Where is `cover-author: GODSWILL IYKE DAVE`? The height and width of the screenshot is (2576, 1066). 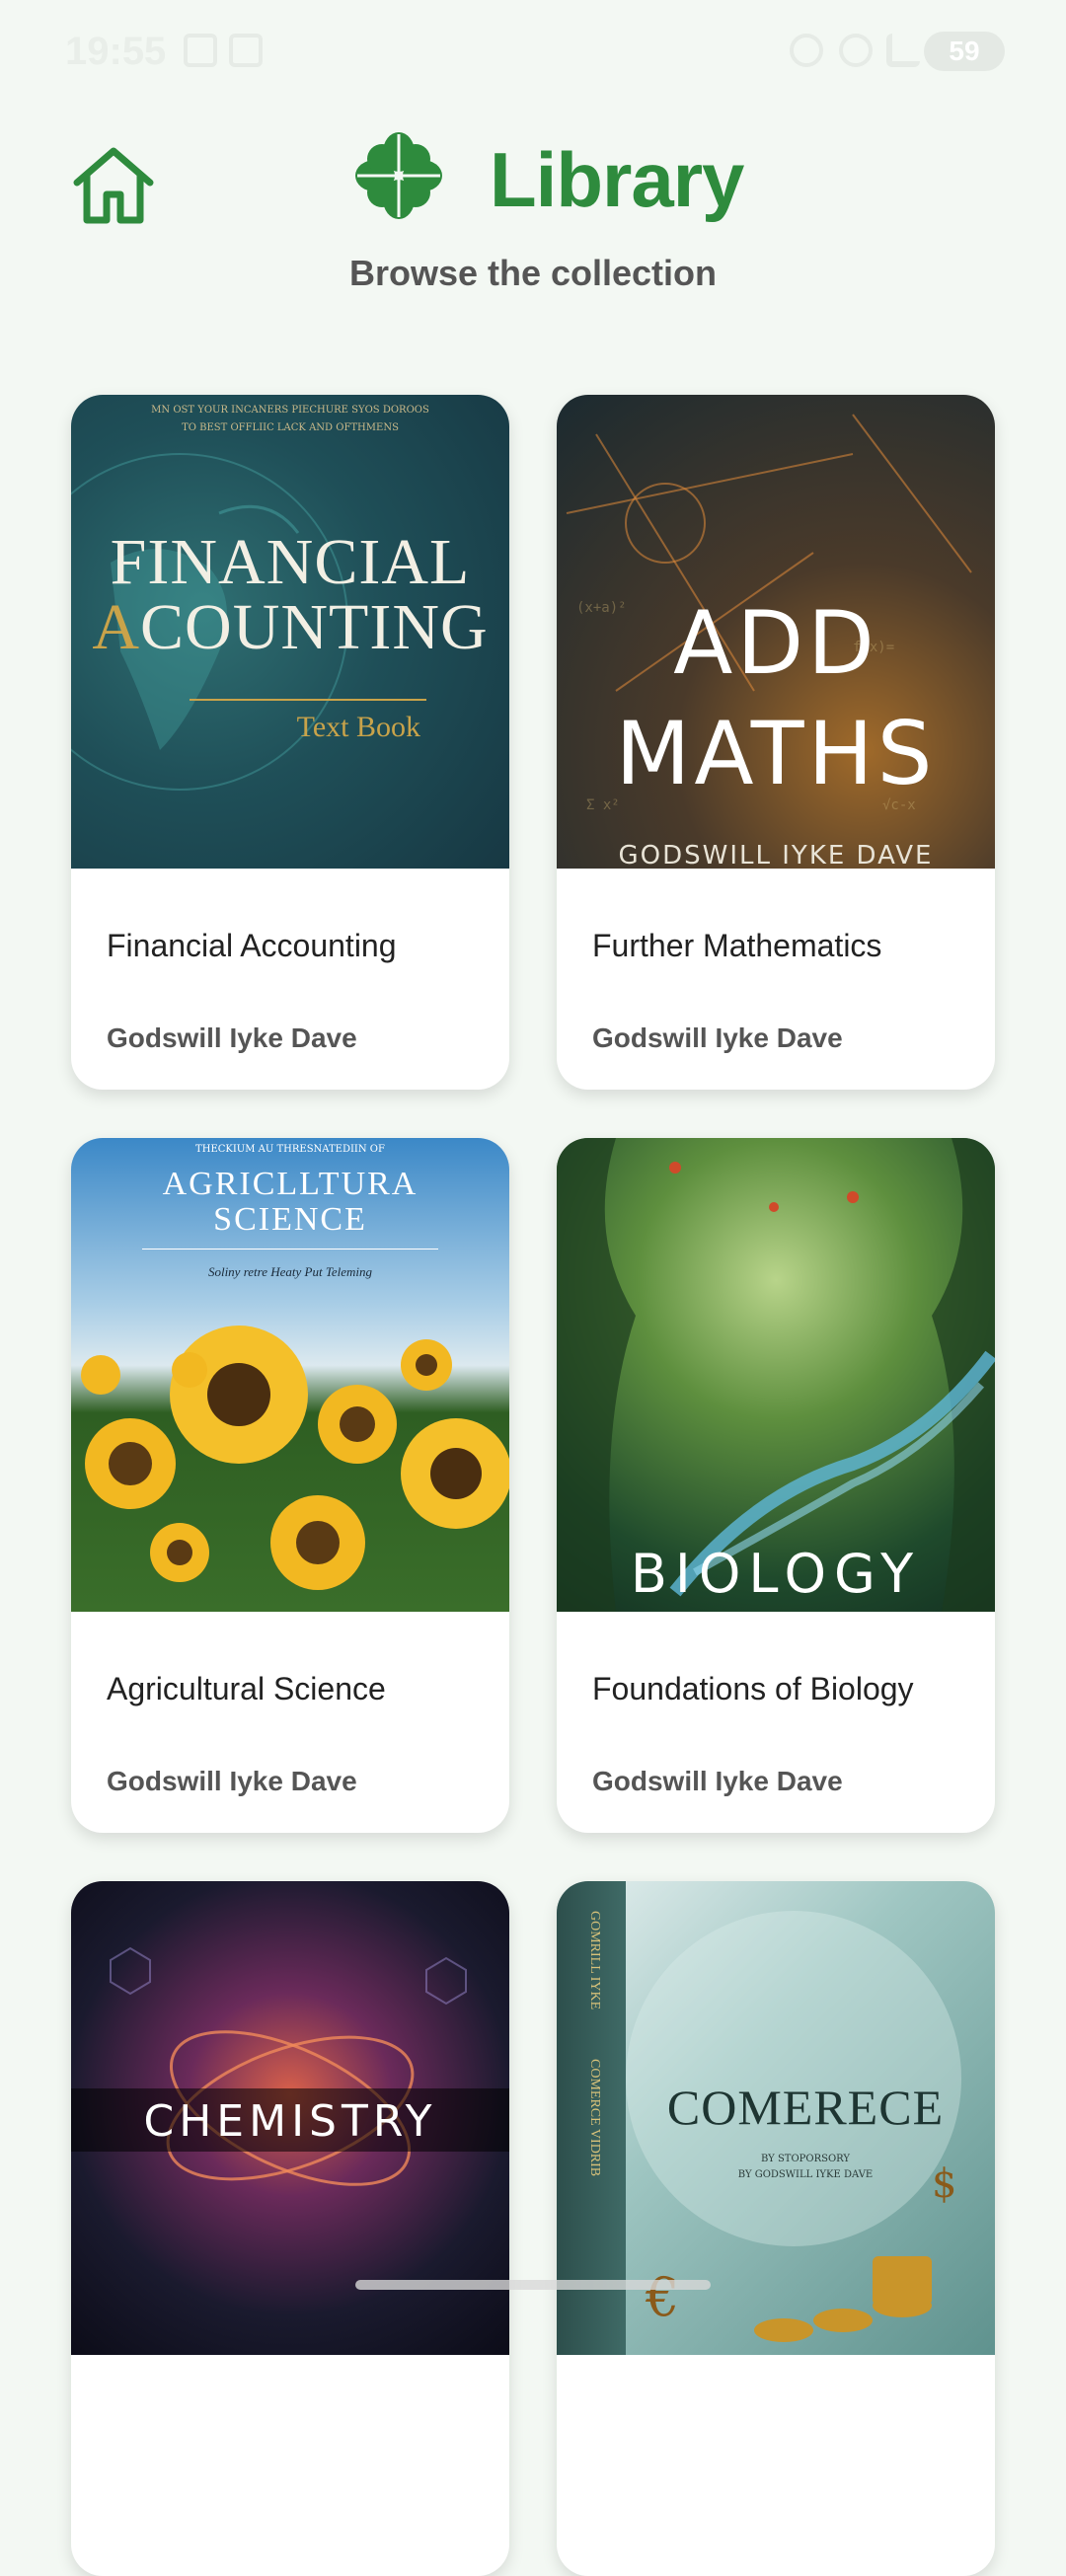 cover-author: GODSWILL IYKE DAVE is located at coordinates (776, 855).